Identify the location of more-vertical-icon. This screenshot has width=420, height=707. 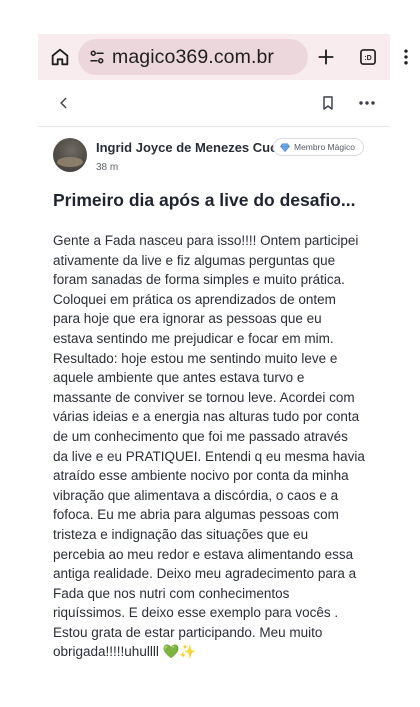
(404, 57).